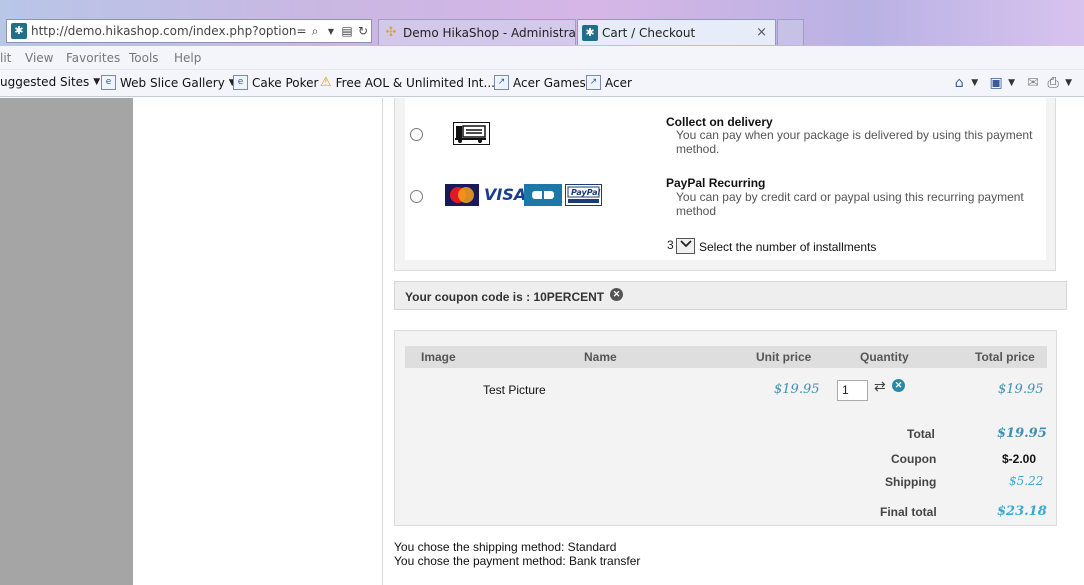 The width and height of the screenshot is (1084, 585). I want to click on tab-label: Cart / Checkout, so click(649, 32).